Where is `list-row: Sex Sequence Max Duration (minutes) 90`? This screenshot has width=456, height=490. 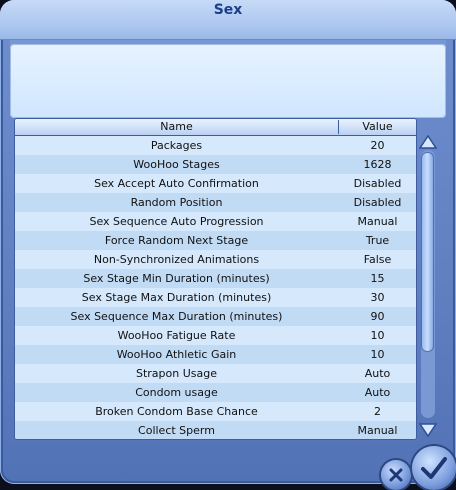
list-row: Sex Sequence Max Duration (minutes) 90 is located at coordinates (215, 316).